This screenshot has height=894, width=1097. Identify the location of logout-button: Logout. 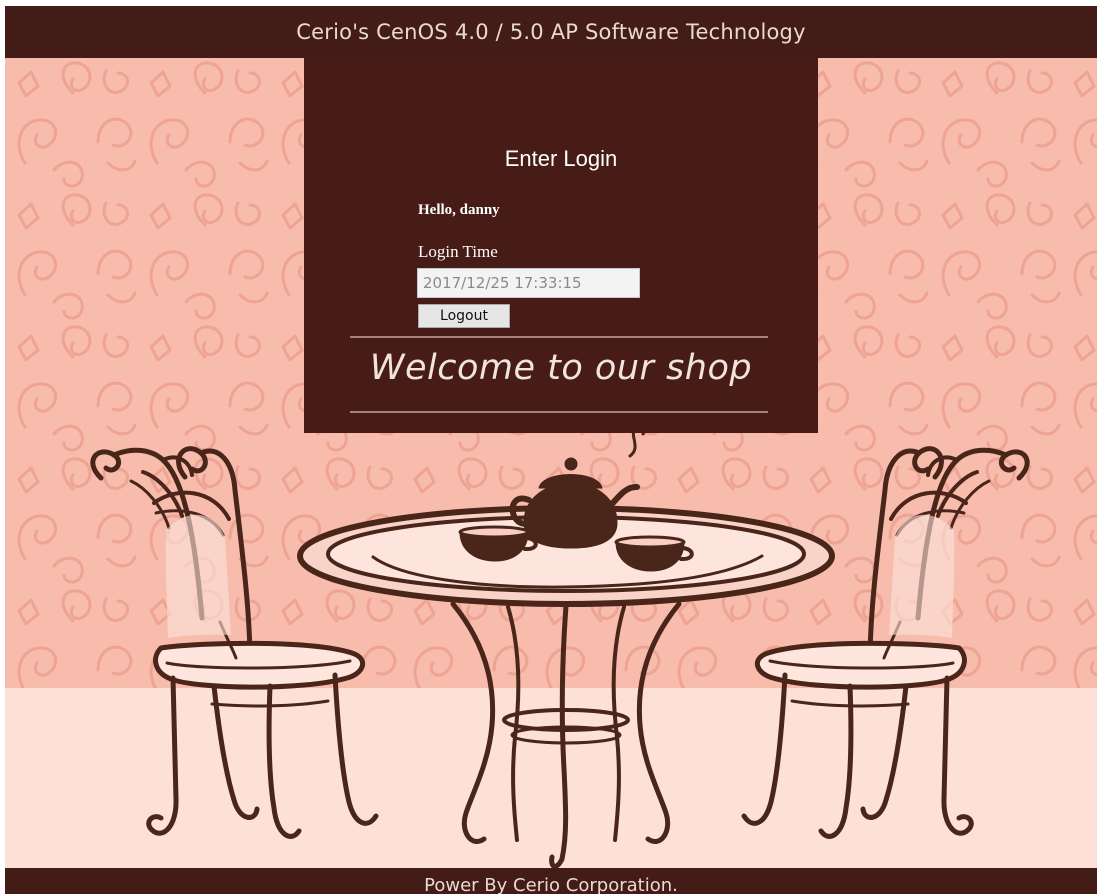
(464, 316).